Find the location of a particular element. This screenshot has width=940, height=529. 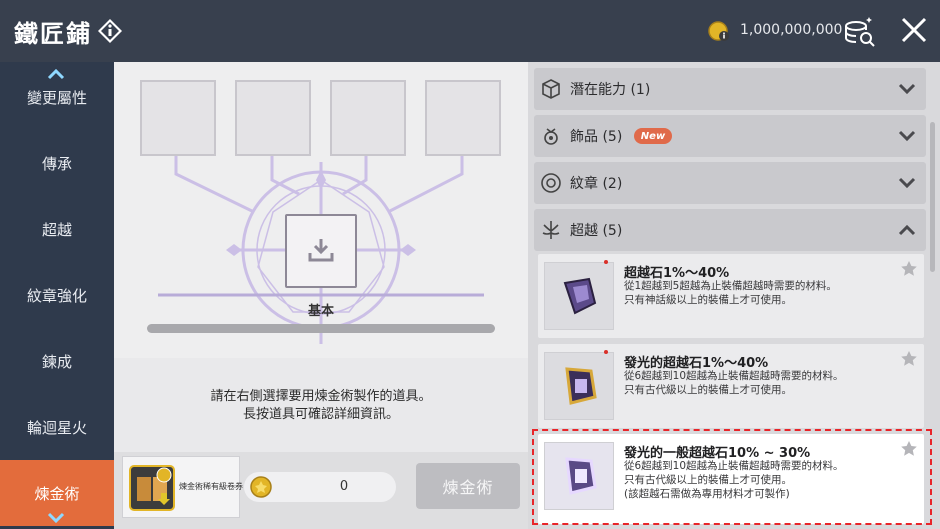

transcend-icon is located at coordinates (551, 230).